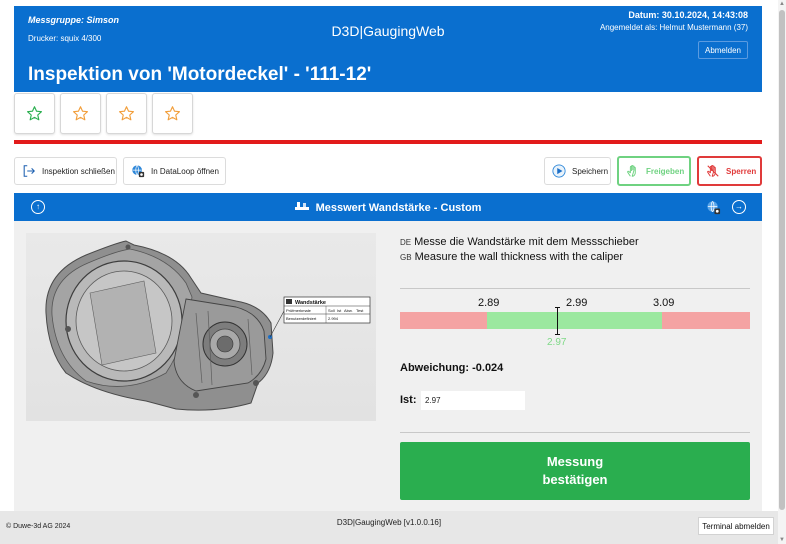 The height and width of the screenshot is (544, 786). I want to click on hand-icon, so click(631, 171).